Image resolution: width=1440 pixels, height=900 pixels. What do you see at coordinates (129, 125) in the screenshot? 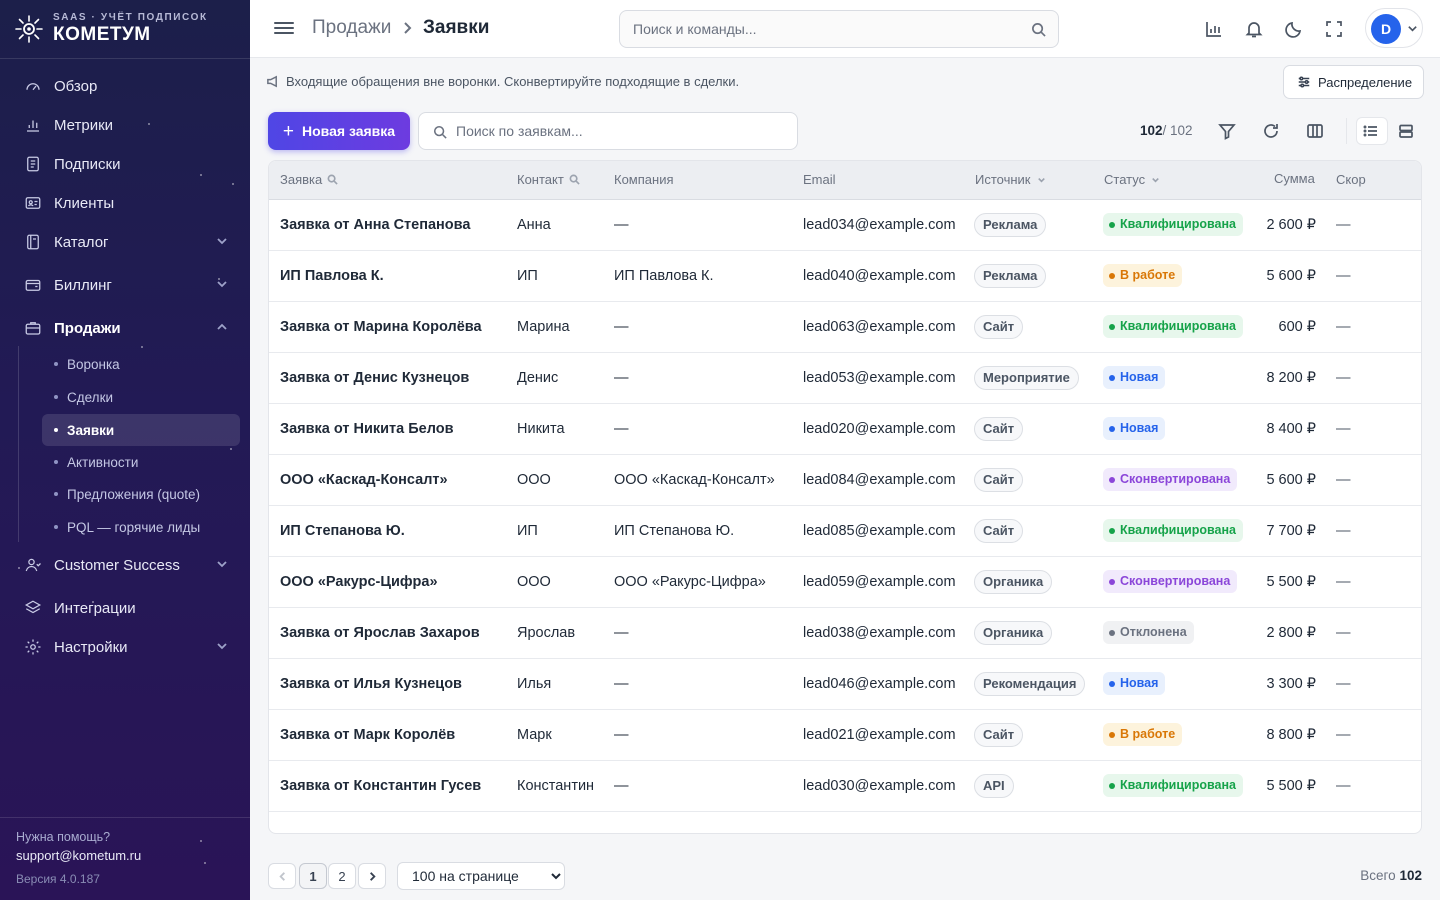
I see `sidebar-item-metrics: Метрики` at bounding box center [129, 125].